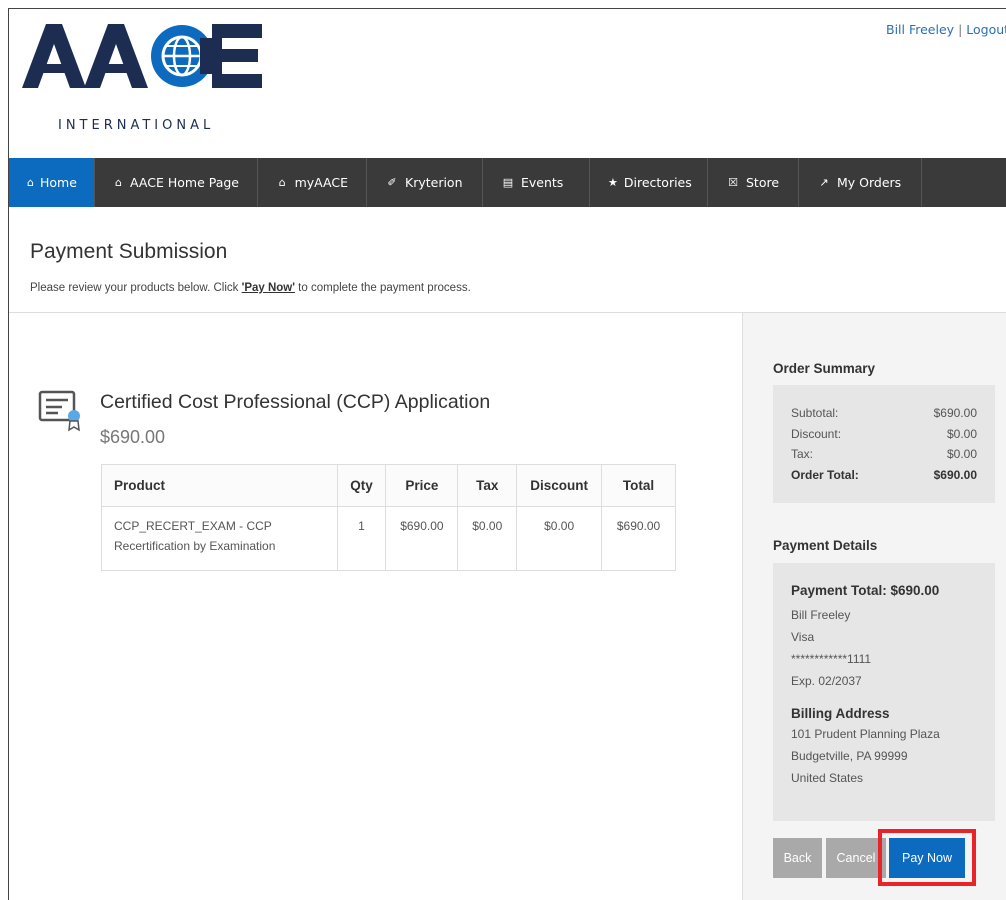  I want to click on nav-item-store: ☒ Store, so click(753, 182).